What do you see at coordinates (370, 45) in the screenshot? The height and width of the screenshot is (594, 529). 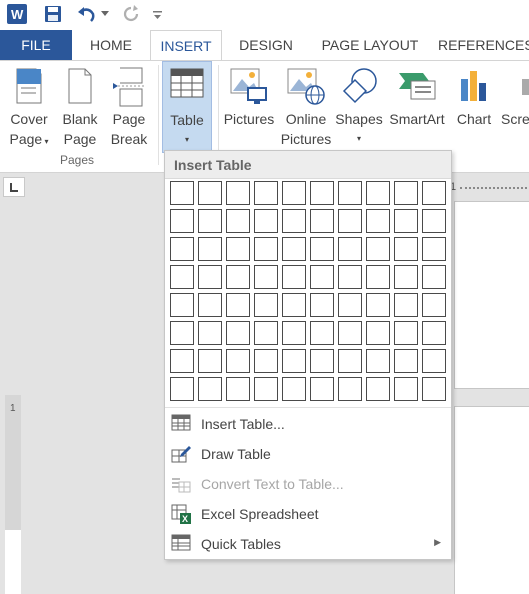 I see `tab-page-layout: PAGE LAYOUT` at bounding box center [370, 45].